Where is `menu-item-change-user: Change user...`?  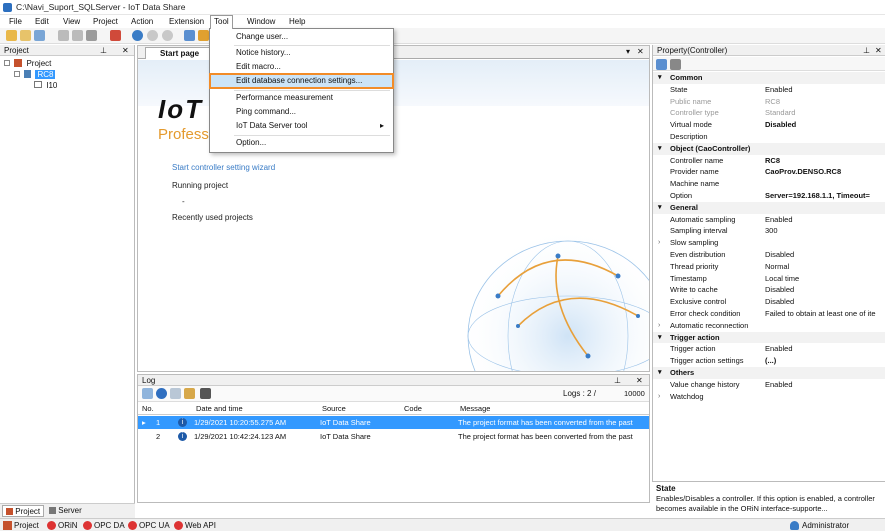
menu-item-change-user: Change user... is located at coordinates (301, 37).